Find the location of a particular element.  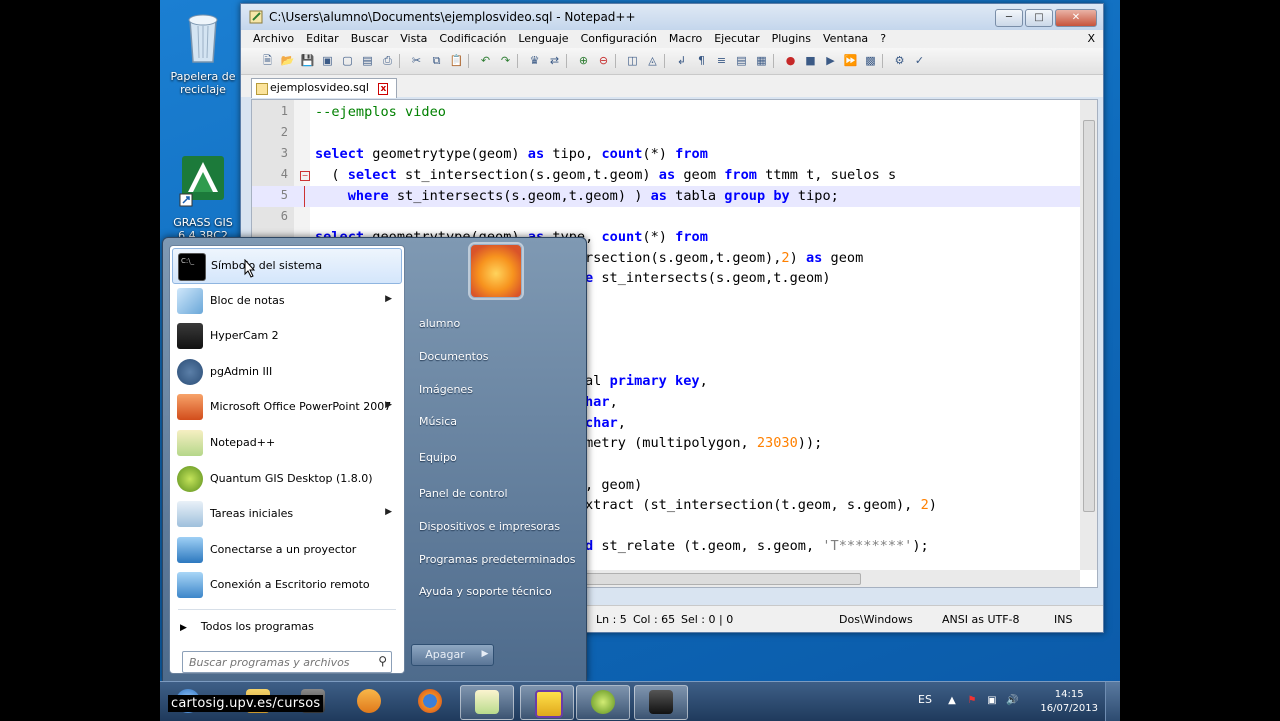

start-link-computer: Equipo is located at coordinates (438, 457).